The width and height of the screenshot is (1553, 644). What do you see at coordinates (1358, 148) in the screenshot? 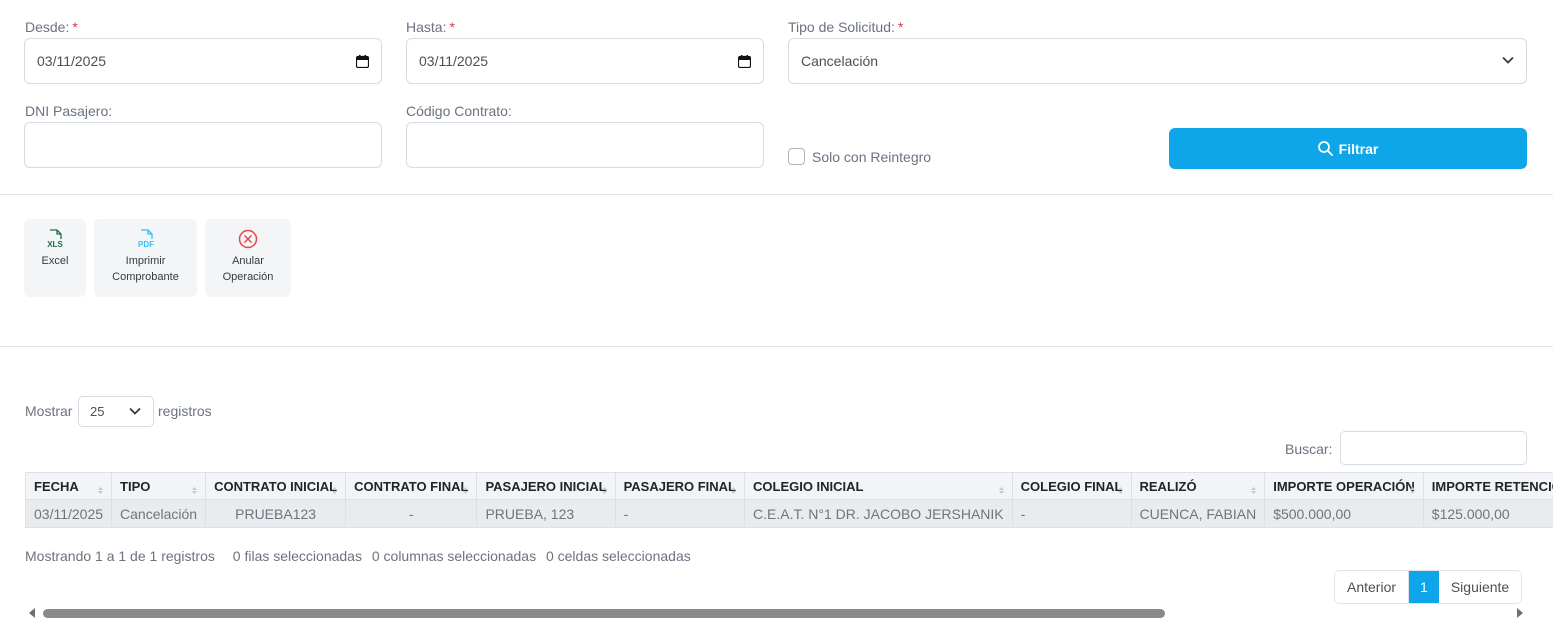
I see `filtrar-label: Filtrar` at bounding box center [1358, 148].